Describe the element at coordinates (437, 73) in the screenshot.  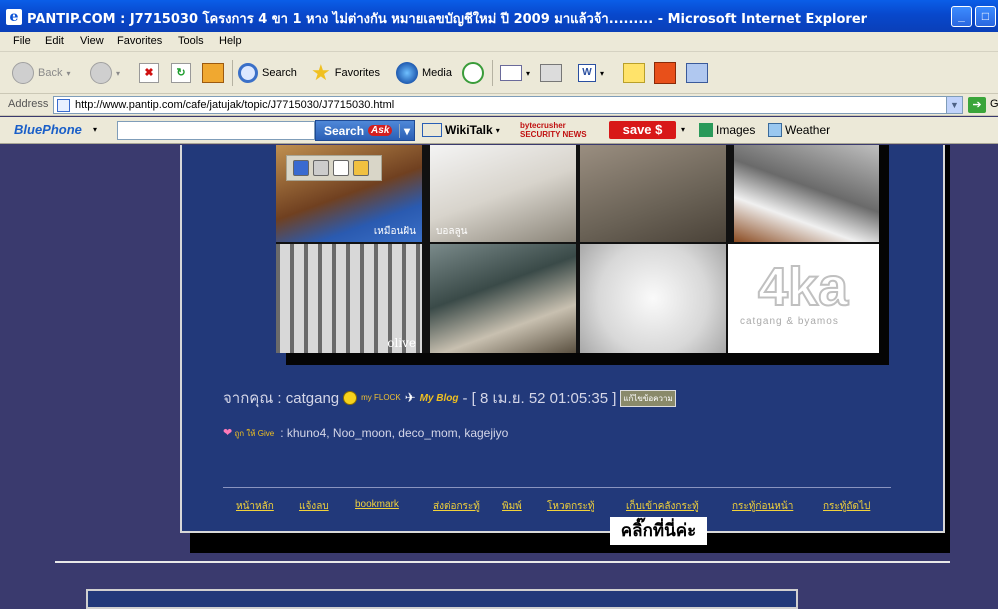
I see `media-label: Media` at that location.